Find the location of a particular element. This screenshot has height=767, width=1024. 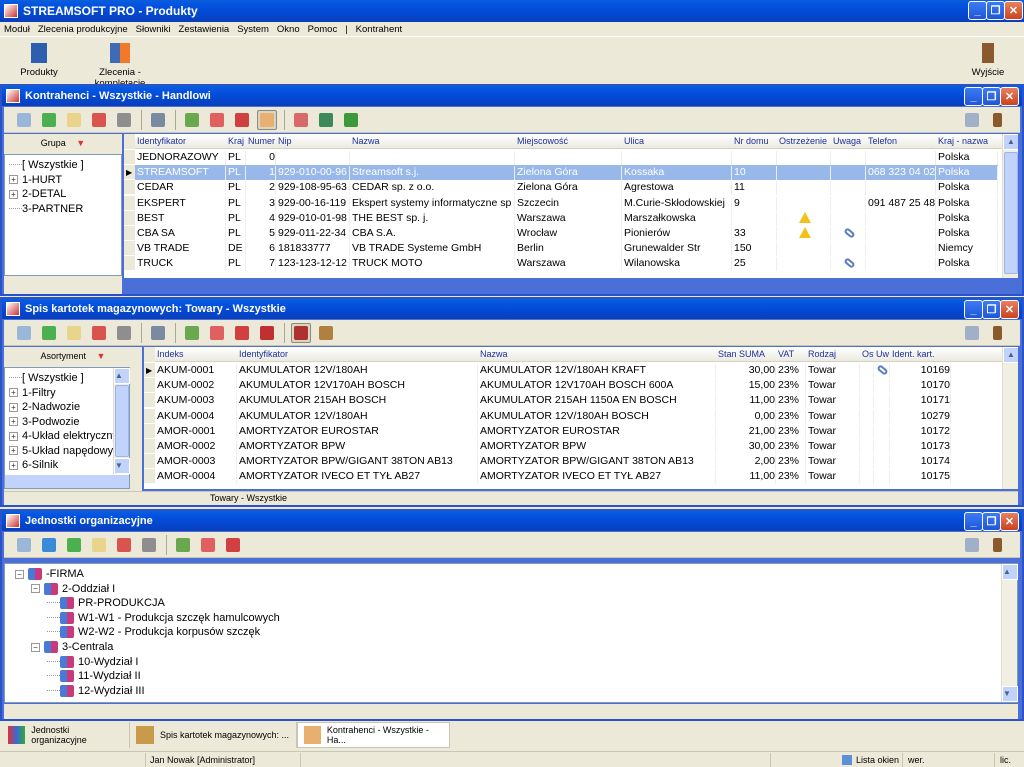

box-button is located at coordinates (326, 333).